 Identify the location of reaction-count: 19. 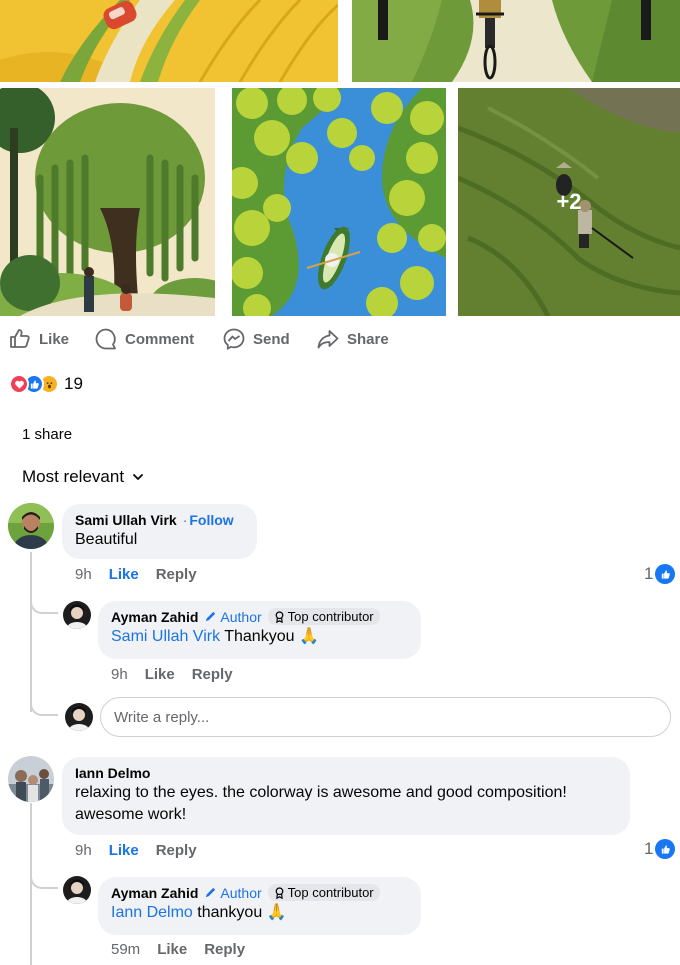
(73, 383).